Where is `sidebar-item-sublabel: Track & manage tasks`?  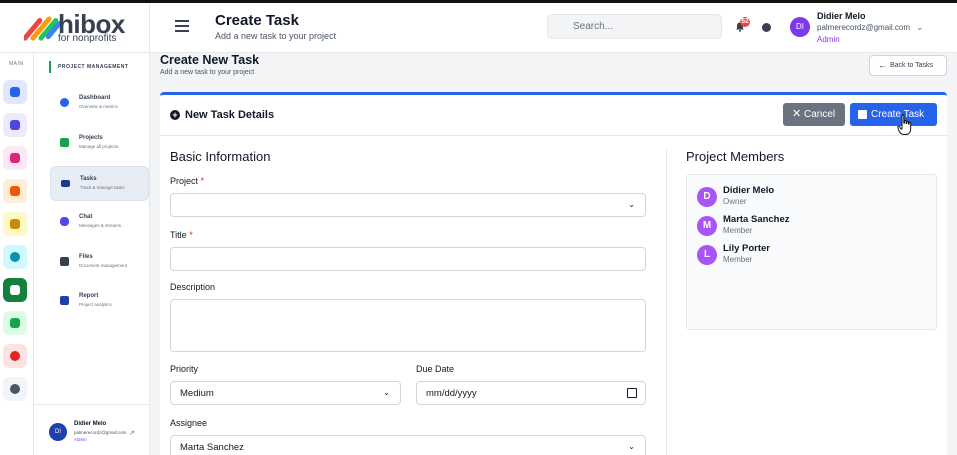
sidebar-item-sublabel: Track & manage tasks is located at coordinates (102, 187).